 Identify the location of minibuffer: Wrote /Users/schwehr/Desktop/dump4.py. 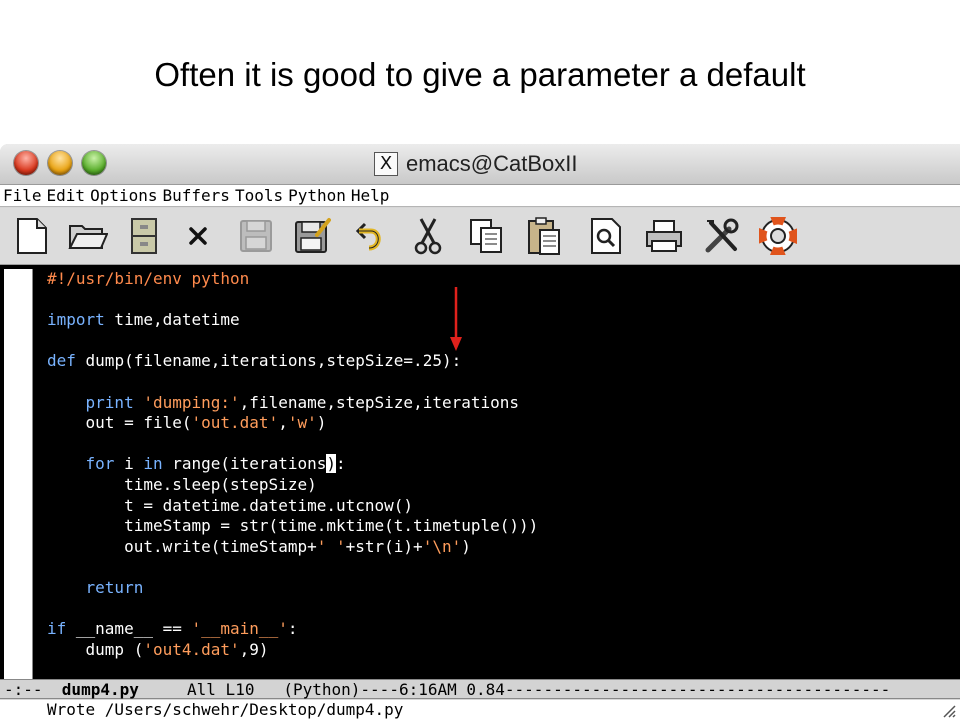
(480, 710).